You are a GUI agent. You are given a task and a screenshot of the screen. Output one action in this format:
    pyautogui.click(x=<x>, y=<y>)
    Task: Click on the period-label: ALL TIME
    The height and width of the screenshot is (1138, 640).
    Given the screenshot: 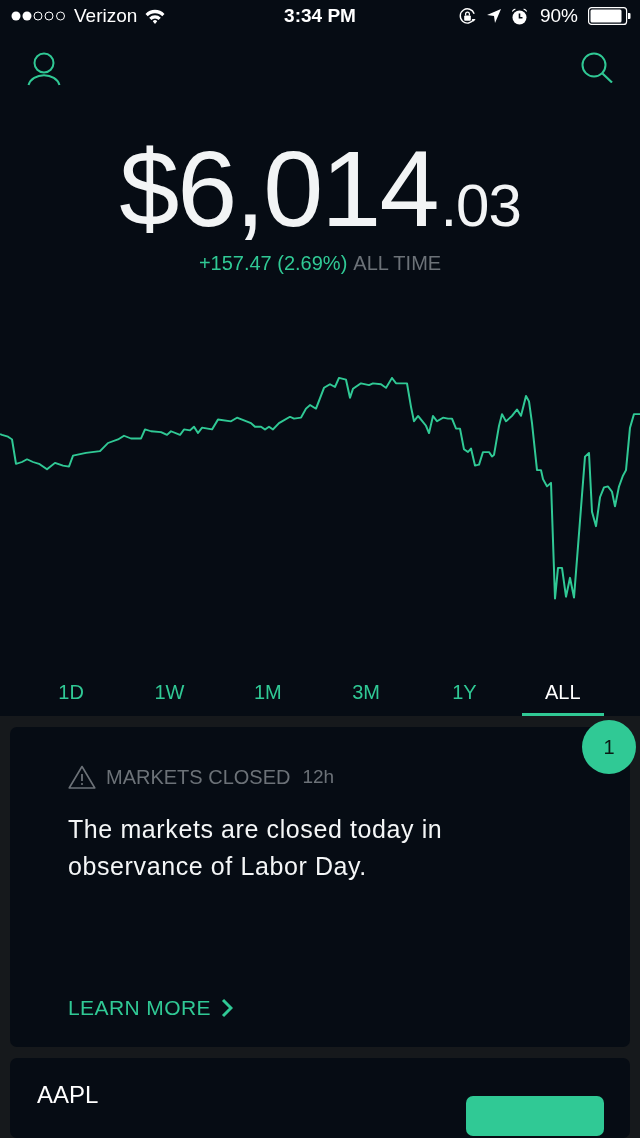 What is the action you would take?
    pyautogui.click(x=397, y=262)
    